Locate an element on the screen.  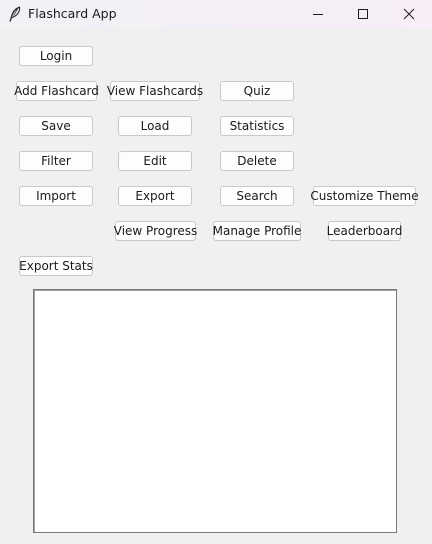
load-button: Load is located at coordinates (155, 126).